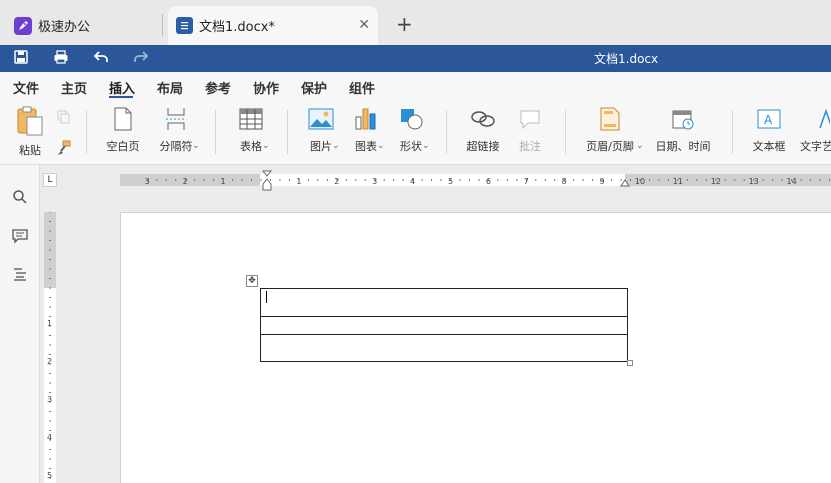  I want to click on undo-icon, so click(101, 58).